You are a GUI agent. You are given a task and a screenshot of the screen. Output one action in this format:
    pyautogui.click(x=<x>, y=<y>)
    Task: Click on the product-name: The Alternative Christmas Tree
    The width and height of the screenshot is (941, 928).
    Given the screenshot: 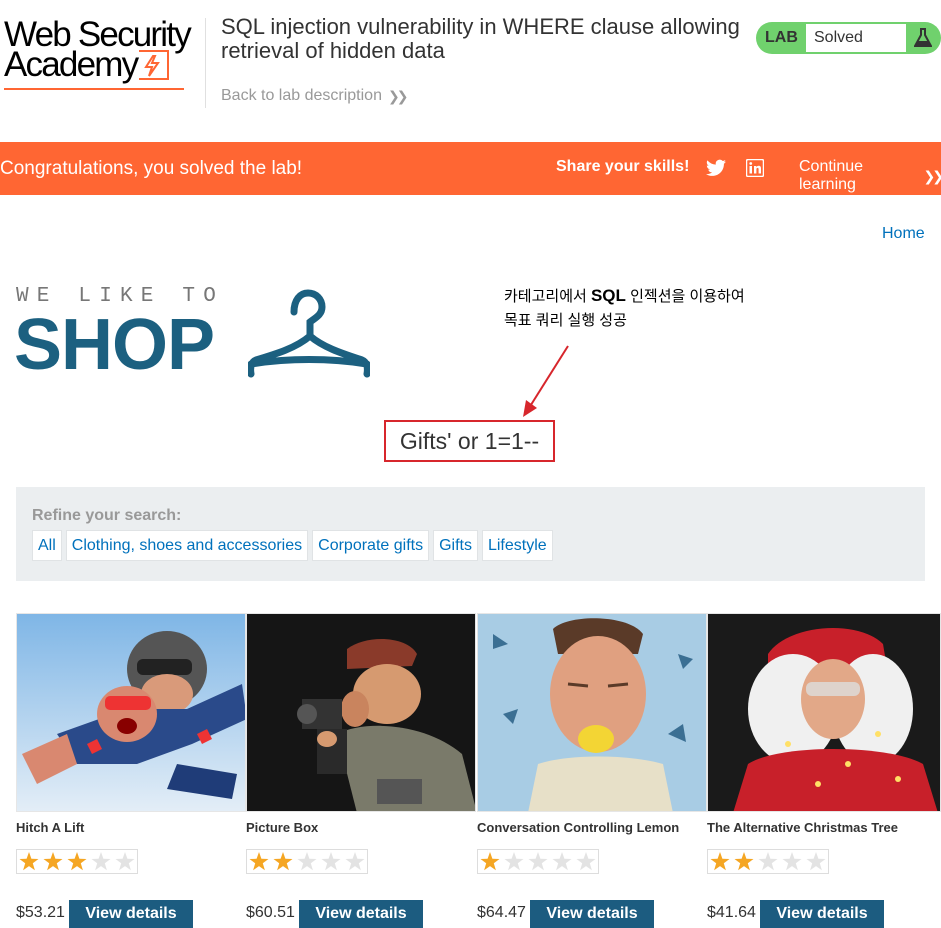 What is the action you would take?
    pyautogui.click(x=802, y=827)
    